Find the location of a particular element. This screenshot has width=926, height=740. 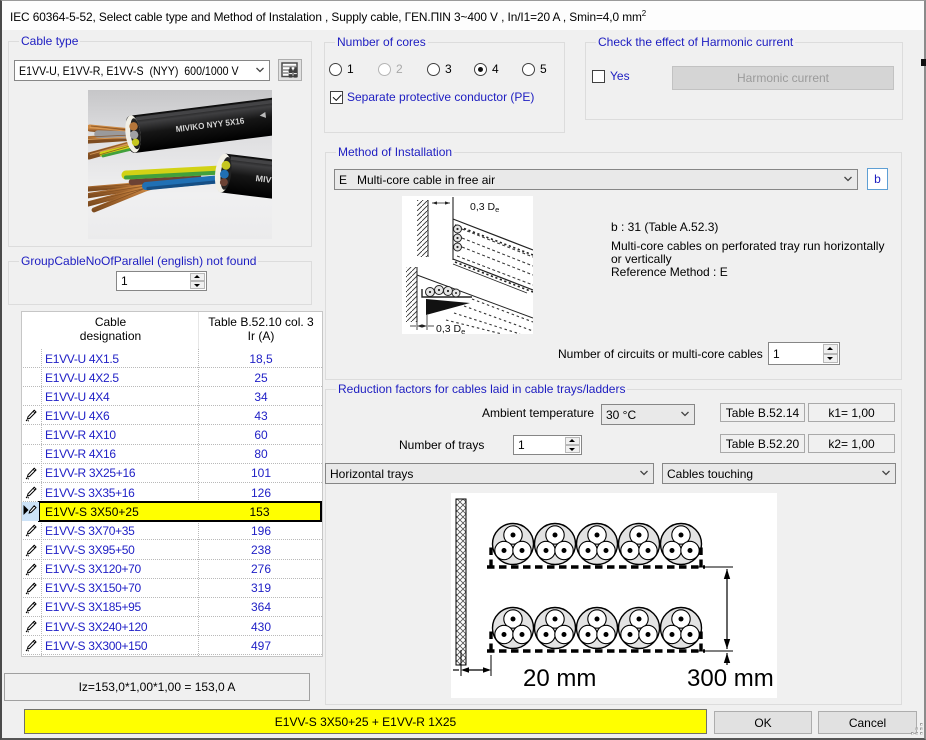

svg-text: 300 mm is located at coordinates (730, 678).